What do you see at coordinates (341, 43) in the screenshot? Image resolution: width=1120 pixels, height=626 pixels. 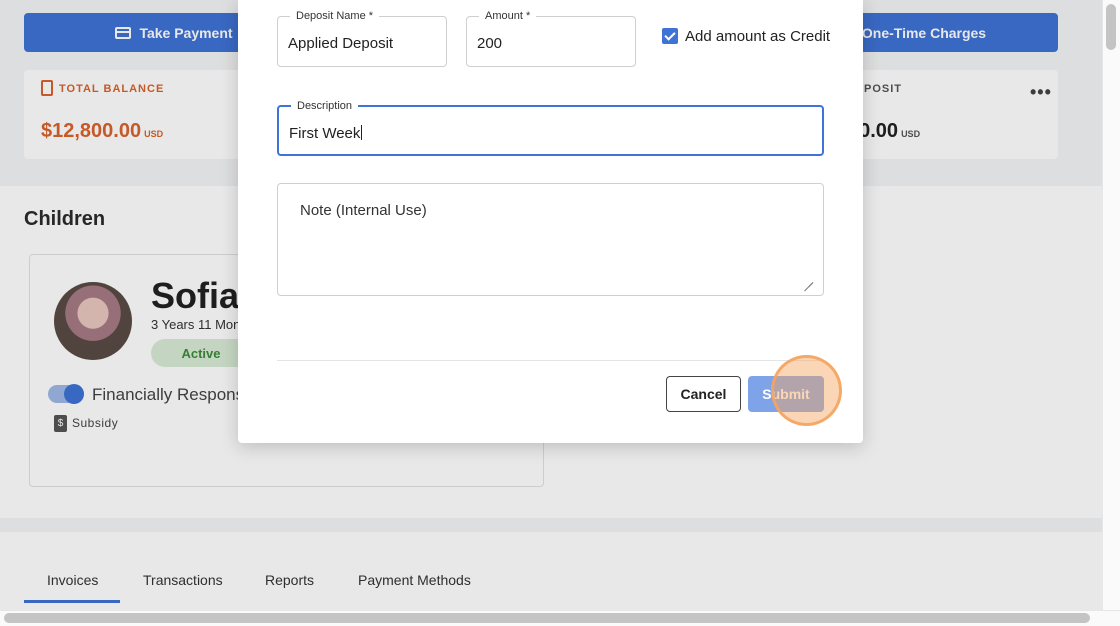 I see `deposit-name-value: Applied Deposit` at bounding box center [341, 43].